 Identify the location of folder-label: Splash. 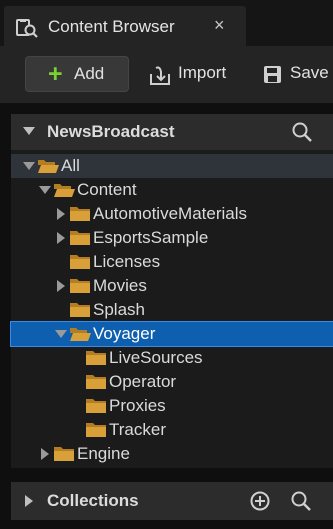
(119, 309).